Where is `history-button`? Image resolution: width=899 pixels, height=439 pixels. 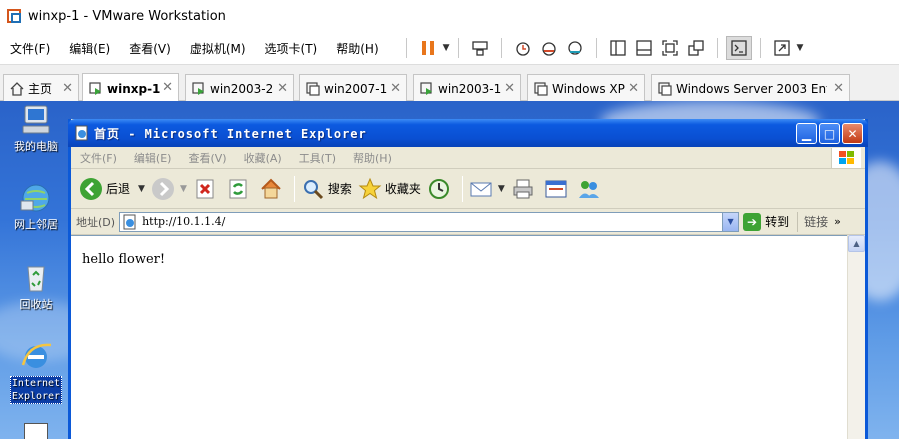 history-button is located at coordinates (440, 189).